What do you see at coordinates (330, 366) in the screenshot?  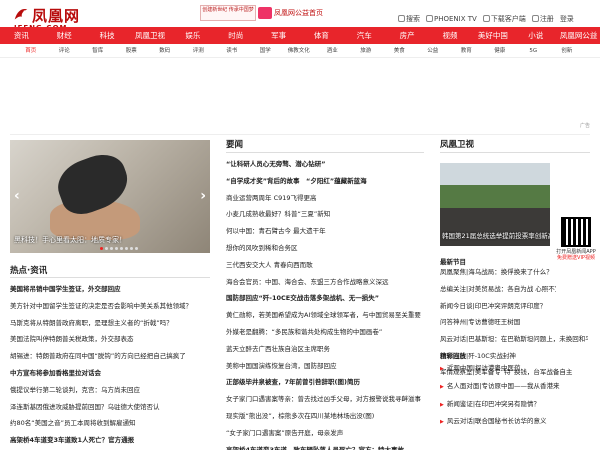 I see `list-item: 美称中国国演练恢复台湾，国防部回应` at bounding box center [330, 366].